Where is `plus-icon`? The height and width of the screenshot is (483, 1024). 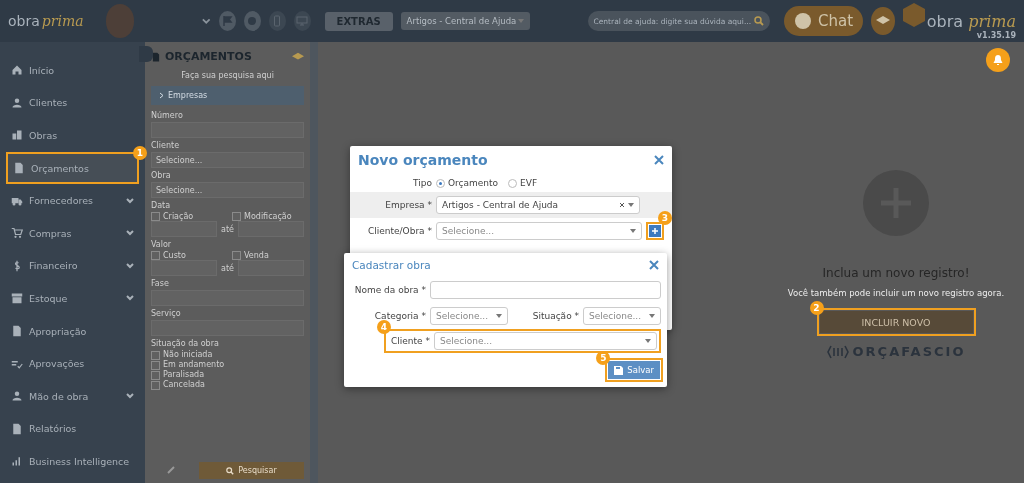
plus-icon is located at coordinates (655, 231).